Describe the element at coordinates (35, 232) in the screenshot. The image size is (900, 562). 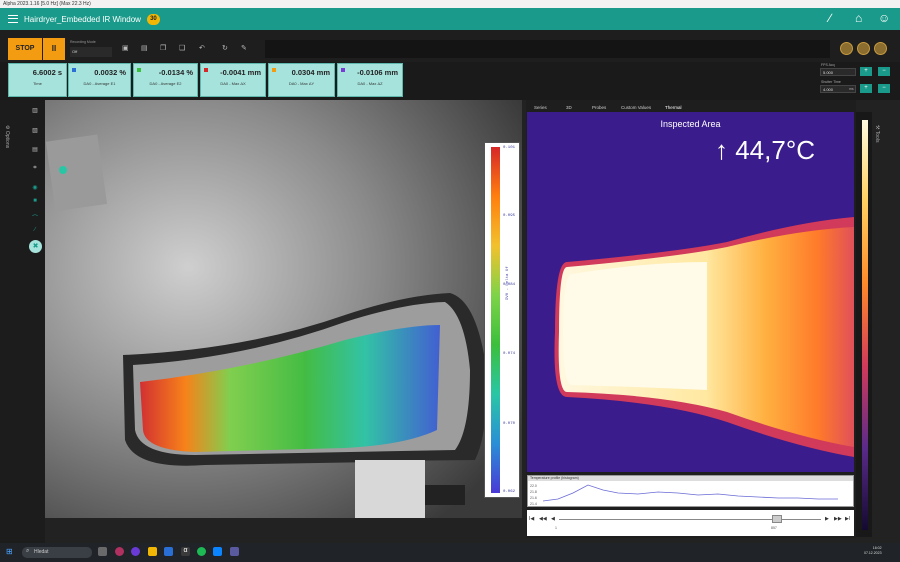
I see `line-icon: ∕` at that location.